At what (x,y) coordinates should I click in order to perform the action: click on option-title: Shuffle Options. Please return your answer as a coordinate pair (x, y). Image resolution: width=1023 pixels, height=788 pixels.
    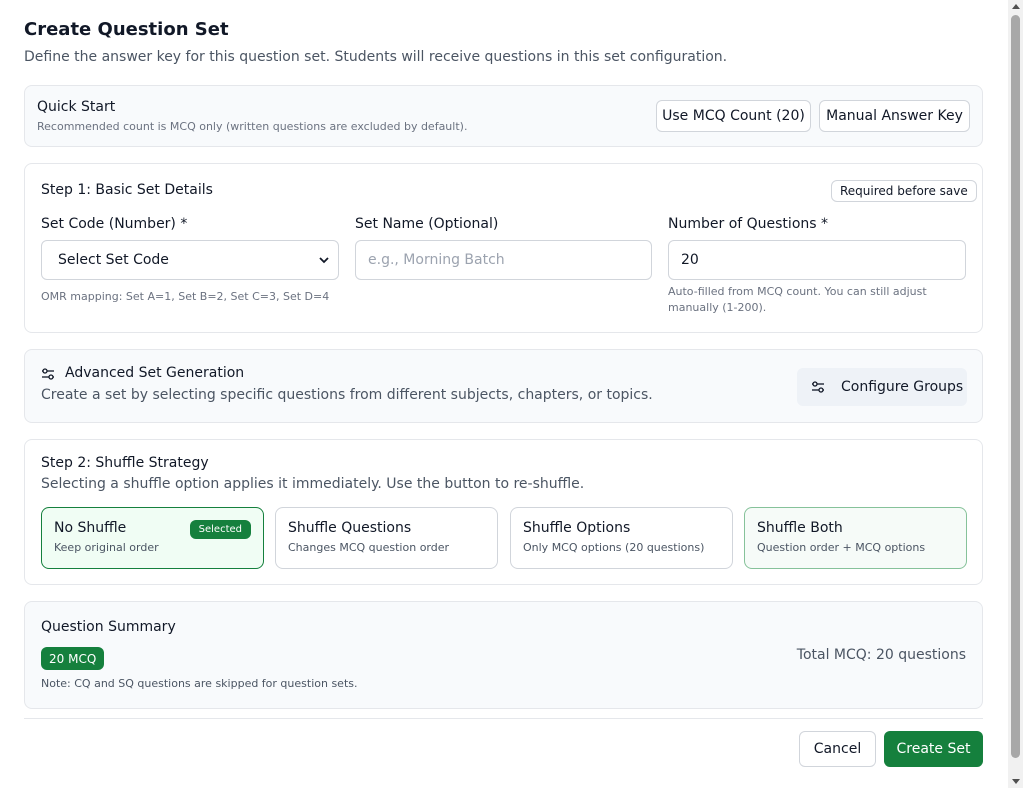
    Looking at the image, I should click on (577, 528).